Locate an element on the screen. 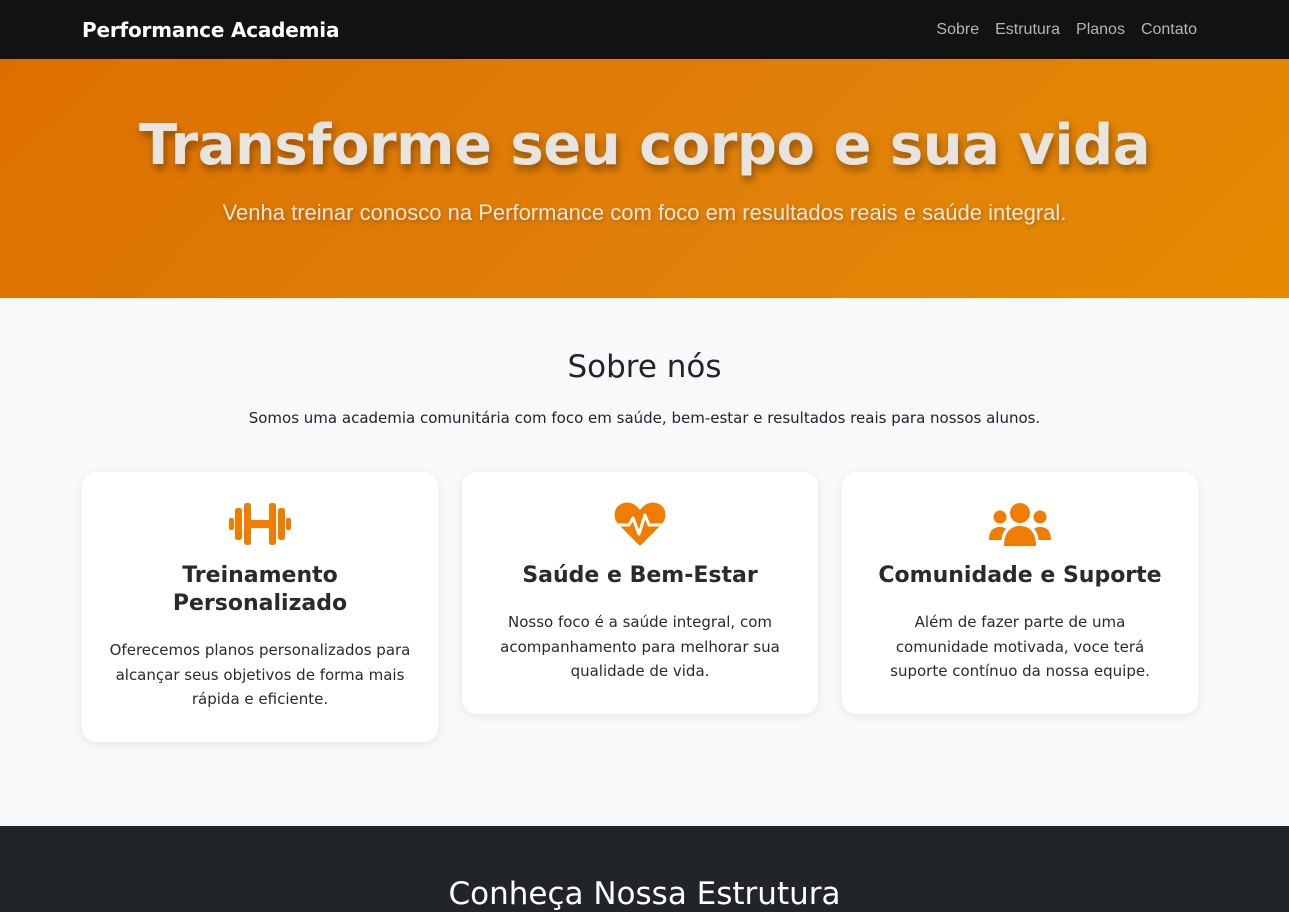 The height and width of the screenshot is (912, 1289). nav-links: Sobre Estrutura Planos Contato is located at coordinates (1066, 30).